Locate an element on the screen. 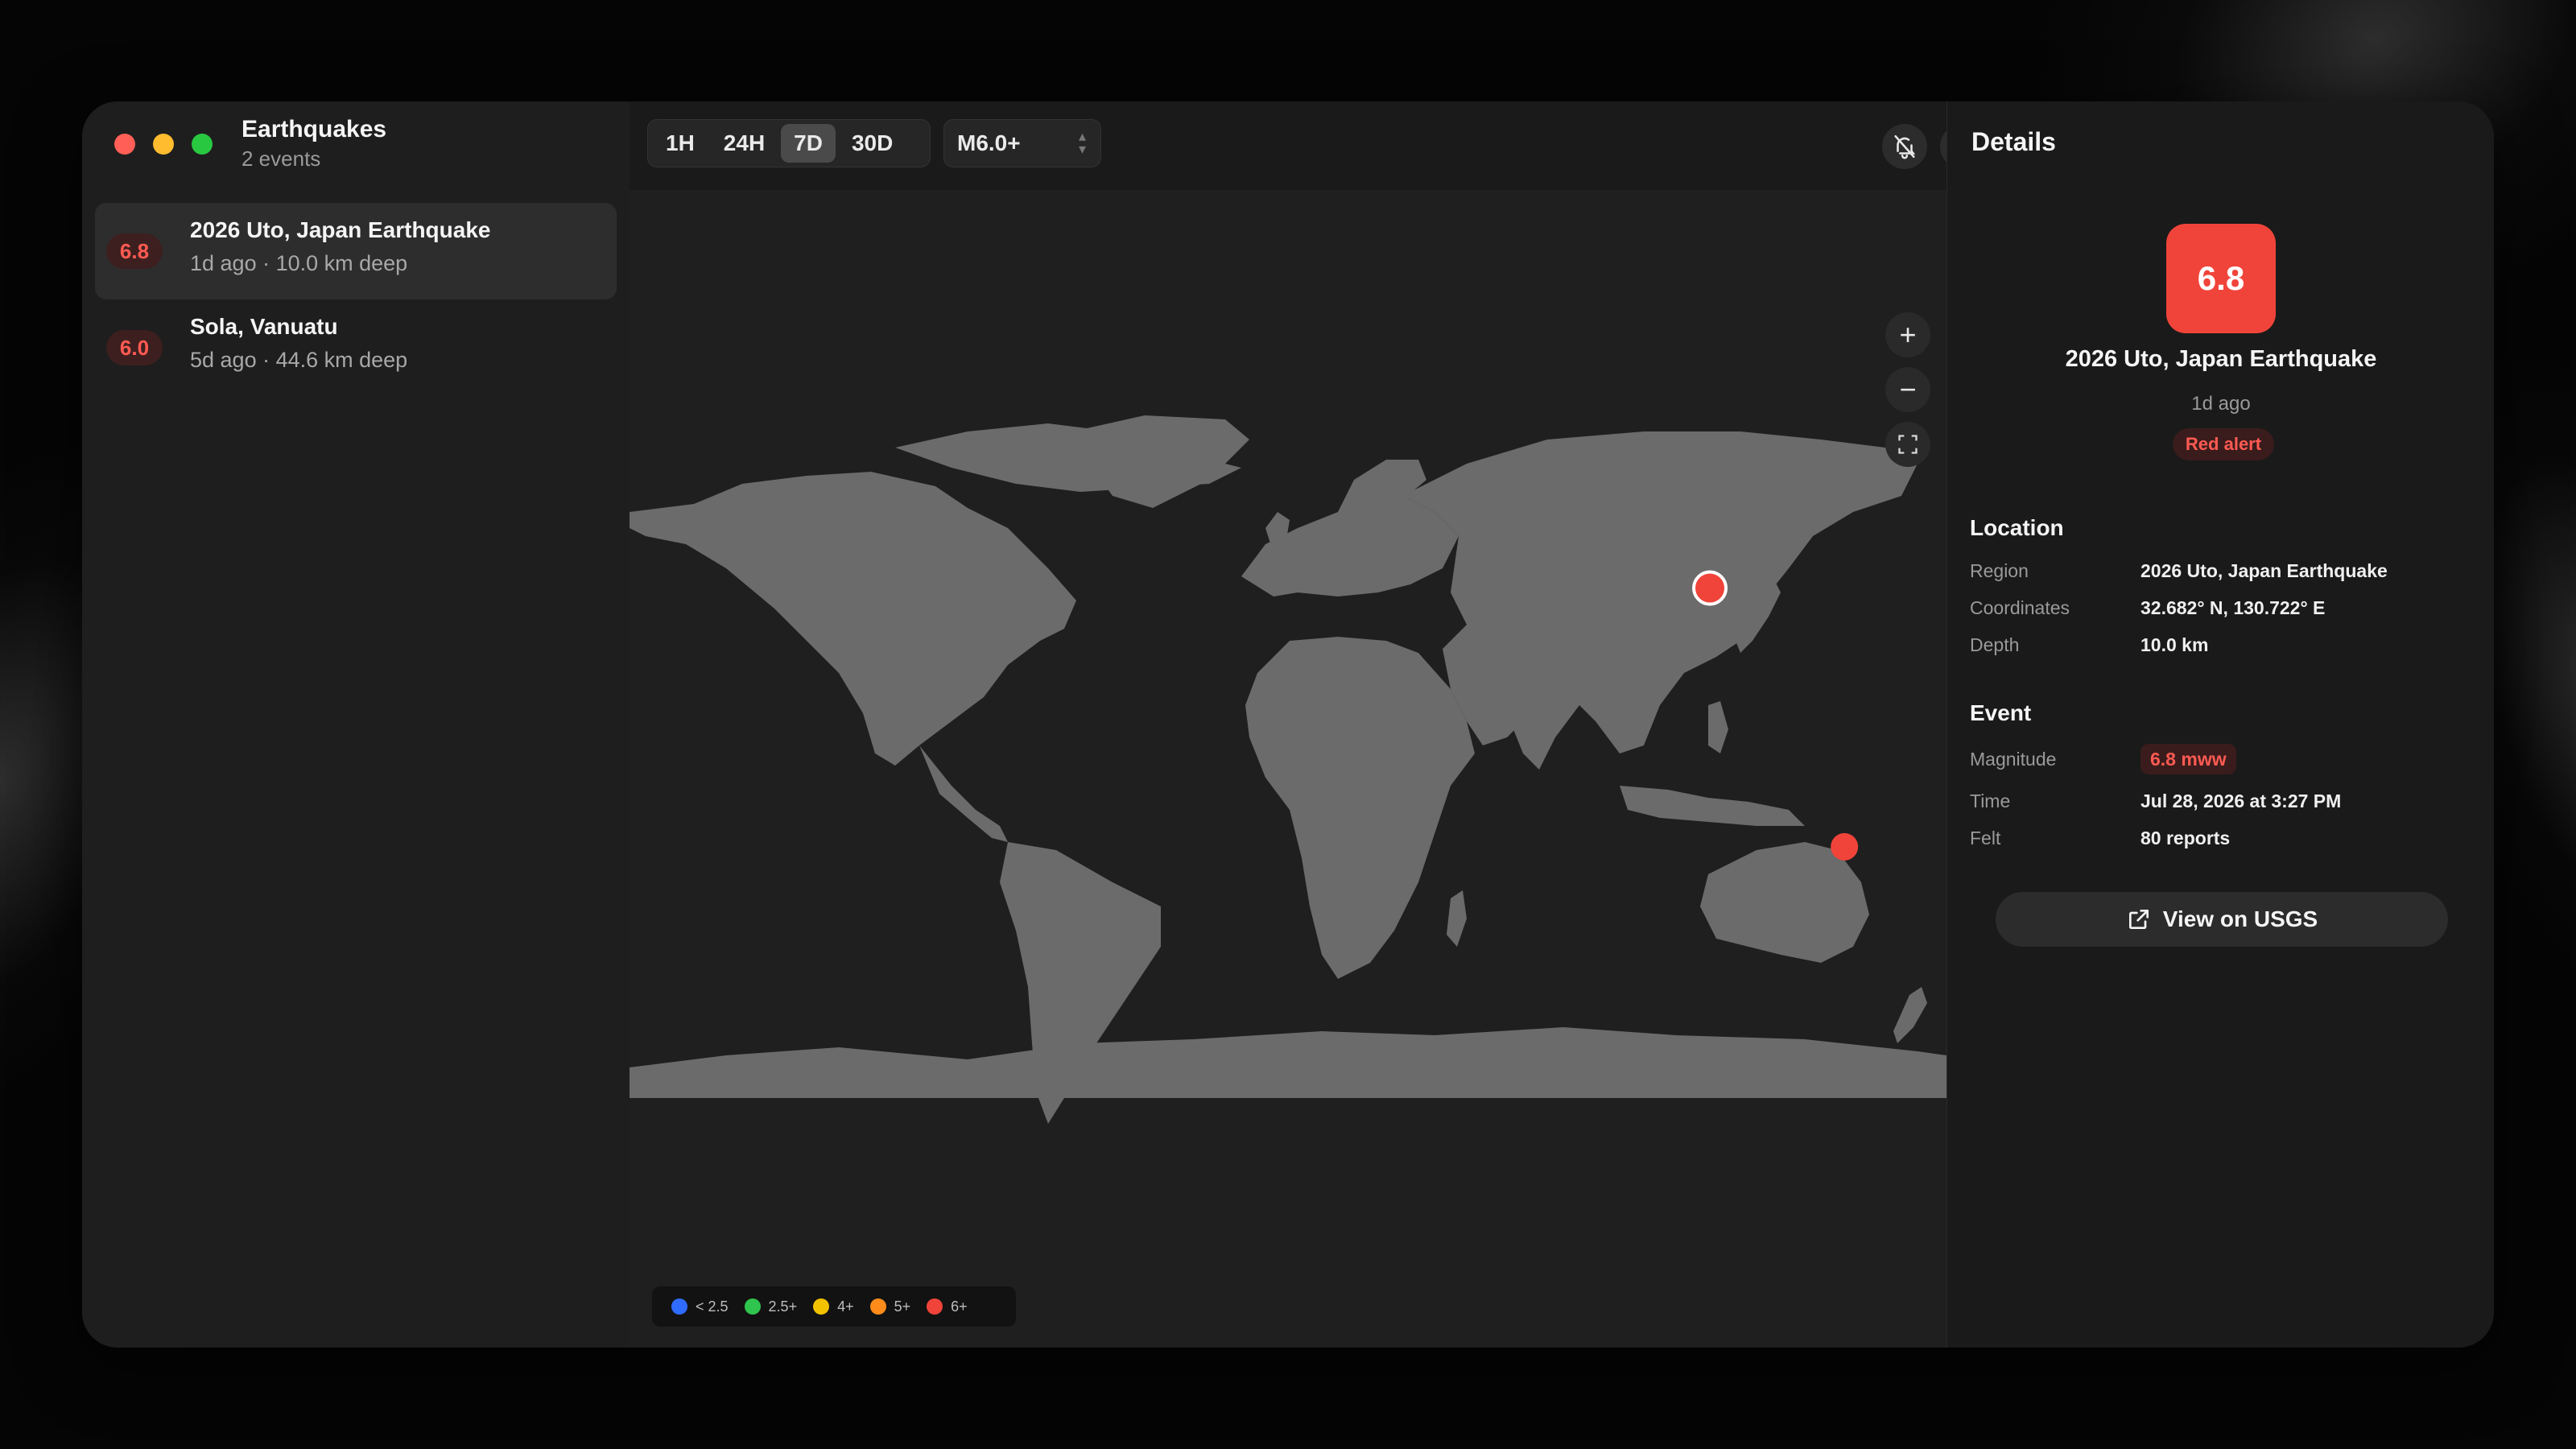  magnitude-badge-large: 6.8 is located at coordinates (2221, 278).